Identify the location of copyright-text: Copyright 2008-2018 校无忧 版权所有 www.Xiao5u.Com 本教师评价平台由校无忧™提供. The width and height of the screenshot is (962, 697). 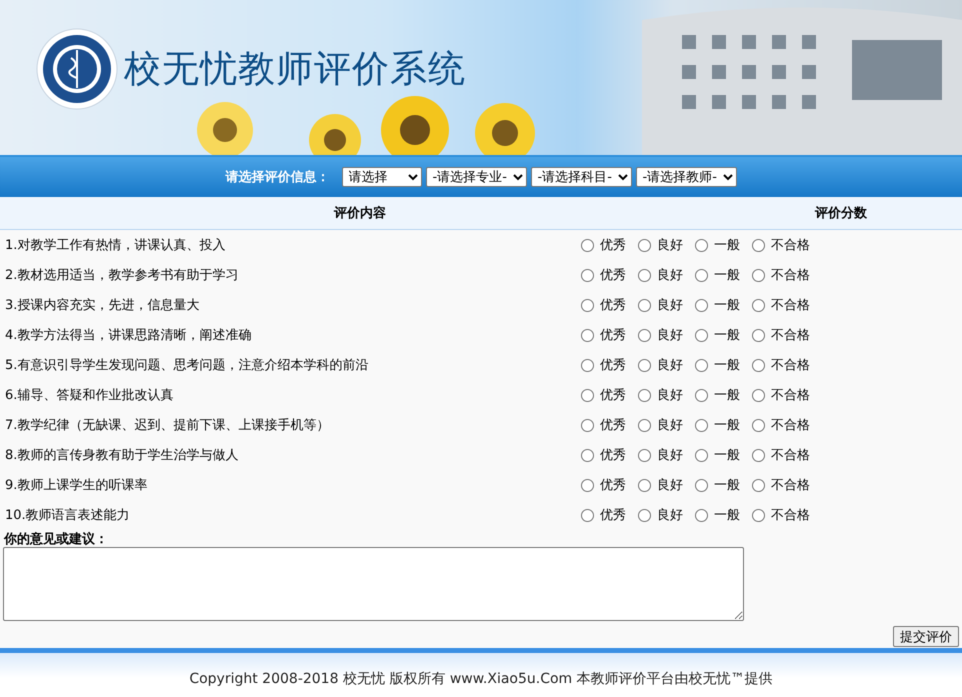
(481, 679).